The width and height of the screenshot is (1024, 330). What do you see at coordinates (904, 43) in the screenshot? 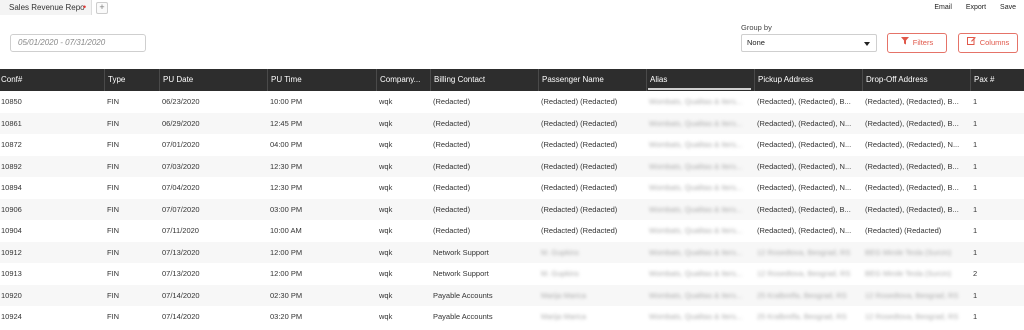
I see `funnel-icon` at bounding box center [904, 43].